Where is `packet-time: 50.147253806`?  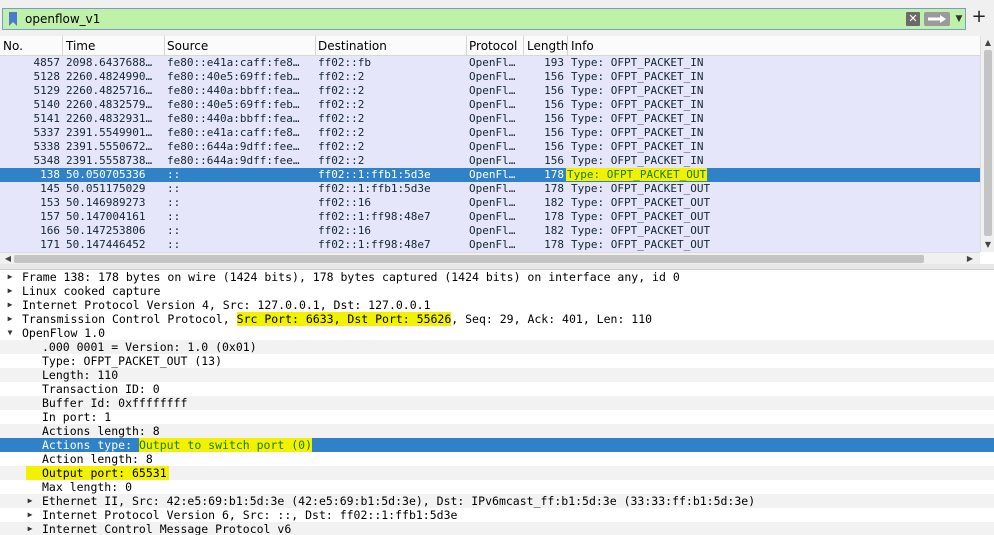
packet-time: 50.147253806 is located at coordinates (106, 230).